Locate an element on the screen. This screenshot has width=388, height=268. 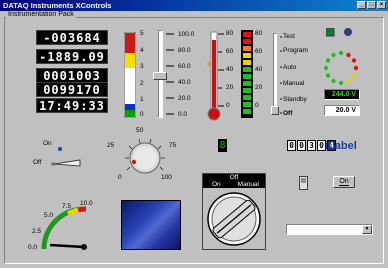
slider-scale-60: 60.0 is located at coordinates (184, 66).